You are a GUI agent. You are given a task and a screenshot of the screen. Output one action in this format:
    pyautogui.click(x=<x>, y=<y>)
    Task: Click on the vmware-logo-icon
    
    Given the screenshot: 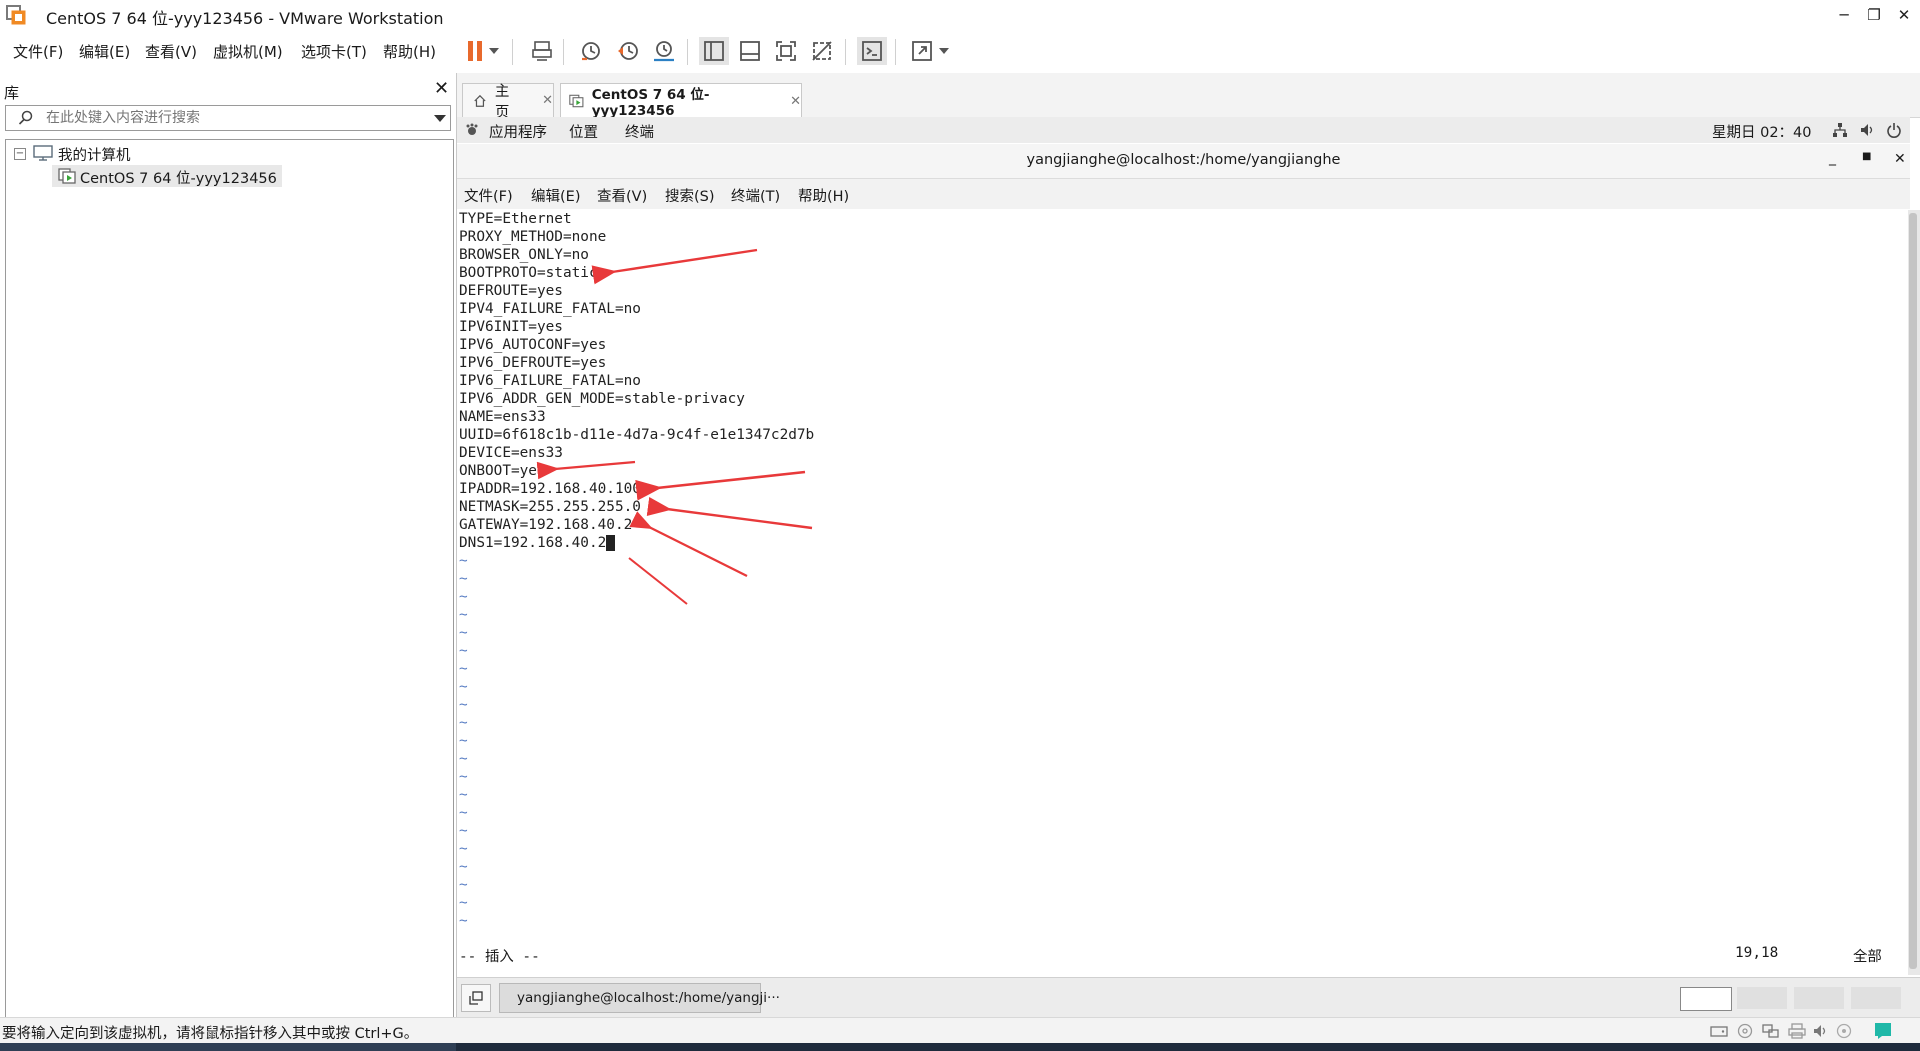 What is the action you would take?
    pyautogui.click(x=16, y=15)
    